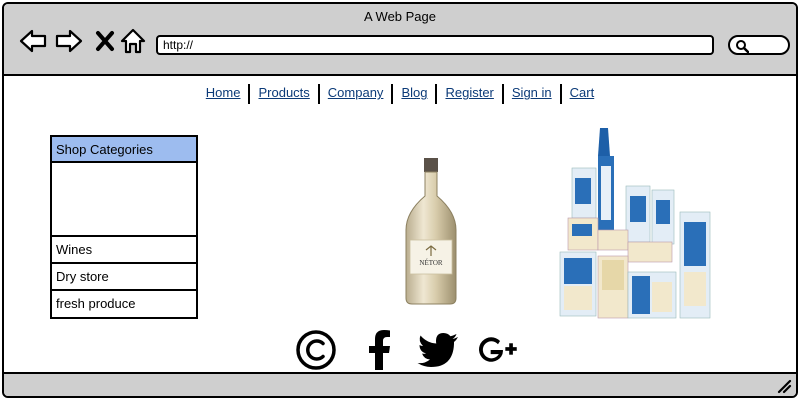  What do you see at coordinates (69, 41) in the screenshot?
I see `forward-arrow-icon` at bounding box center [69, 41].